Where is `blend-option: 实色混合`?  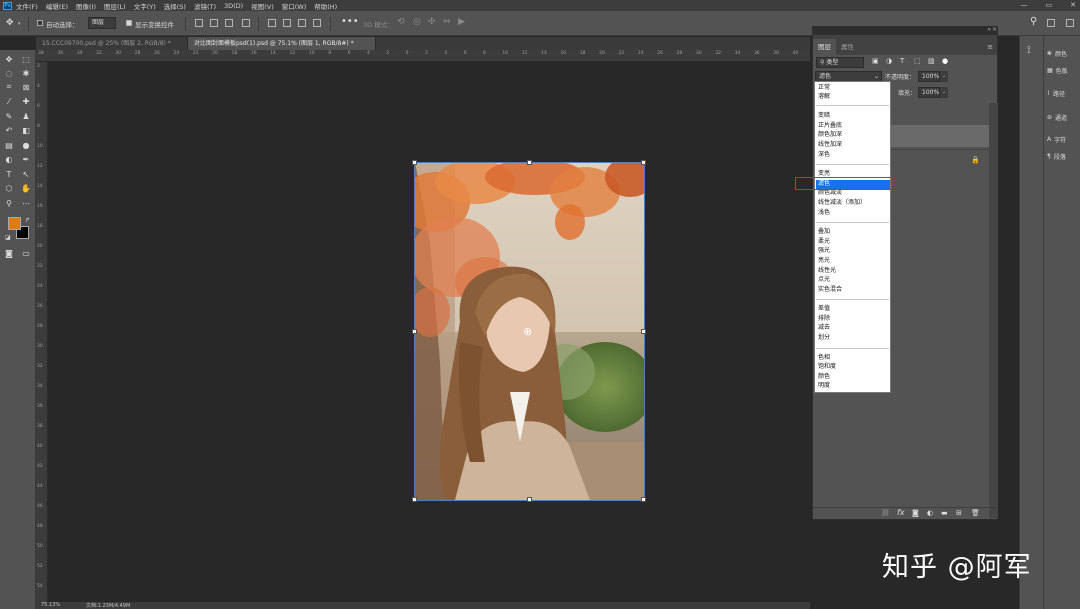
blend-option: 实色混合 is located at coordinates (830, 290).